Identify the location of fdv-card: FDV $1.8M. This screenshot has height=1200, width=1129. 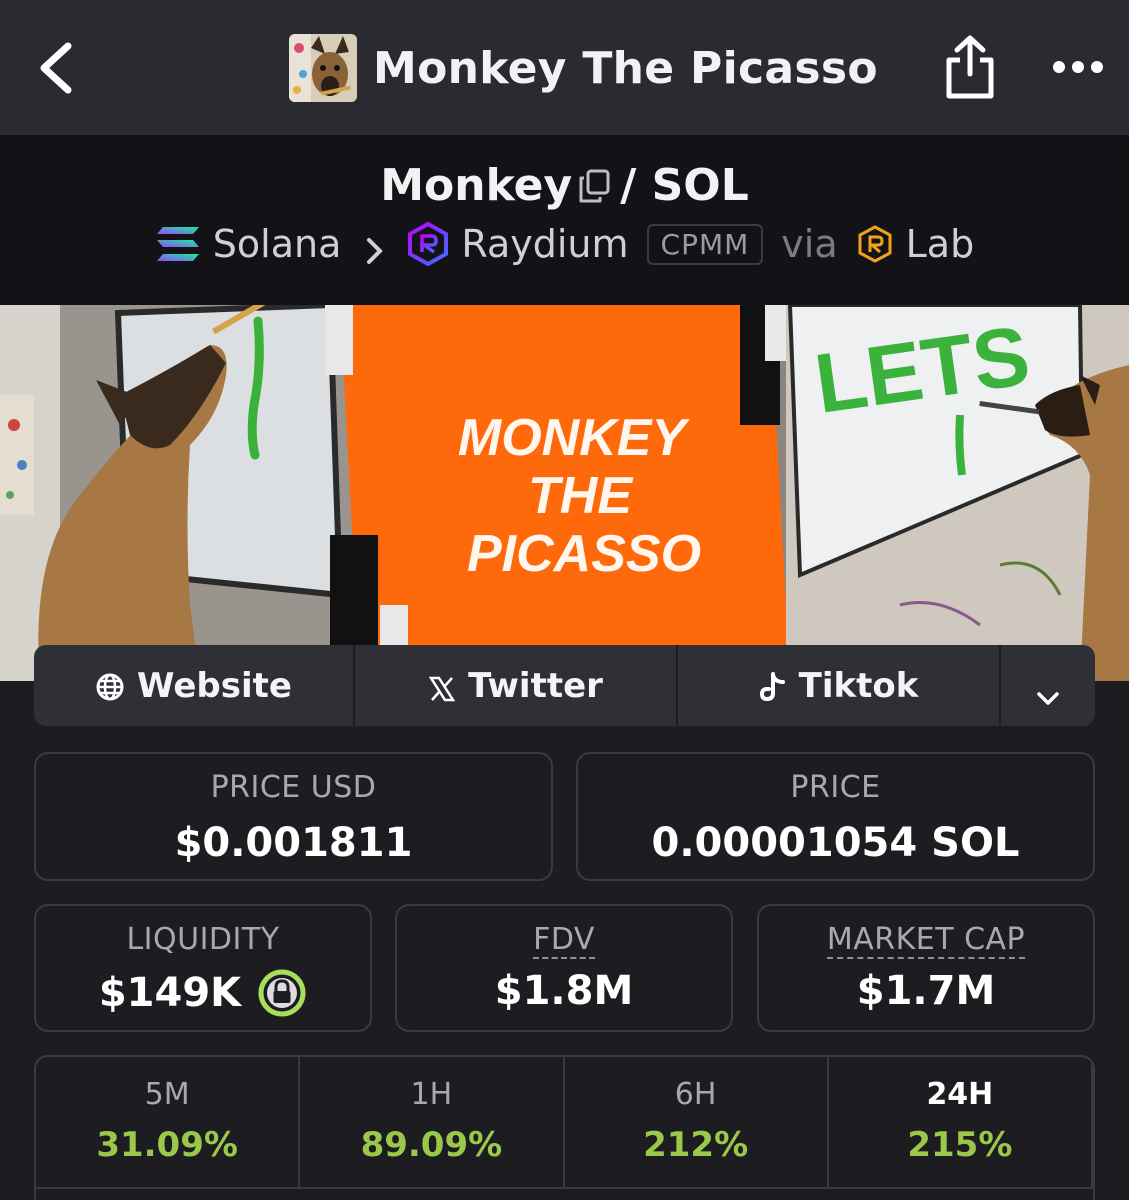
(564, 968).